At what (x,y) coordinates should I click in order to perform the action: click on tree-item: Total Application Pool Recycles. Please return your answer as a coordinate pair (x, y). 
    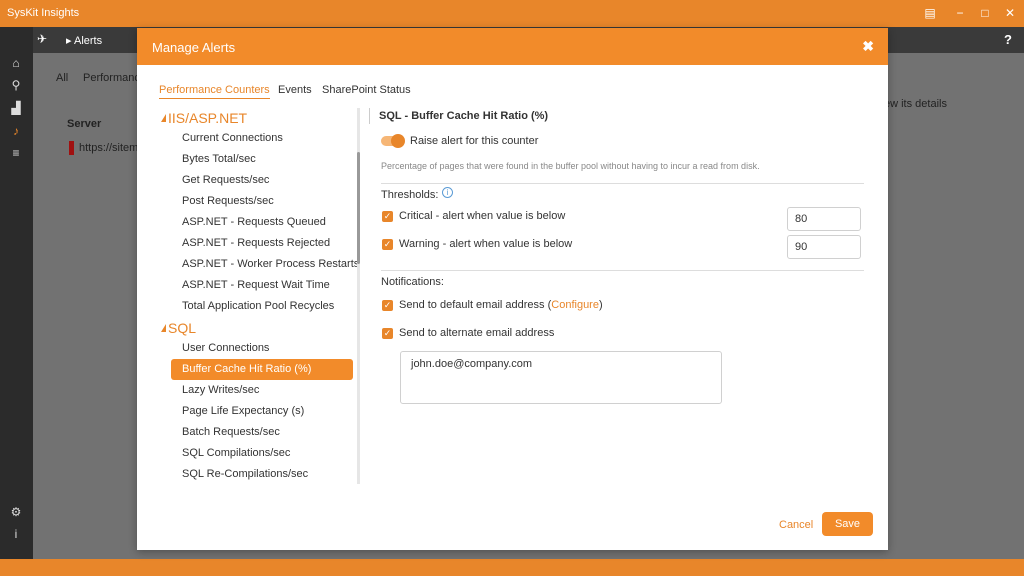
    Looking at the image, I should click on (262, 306).